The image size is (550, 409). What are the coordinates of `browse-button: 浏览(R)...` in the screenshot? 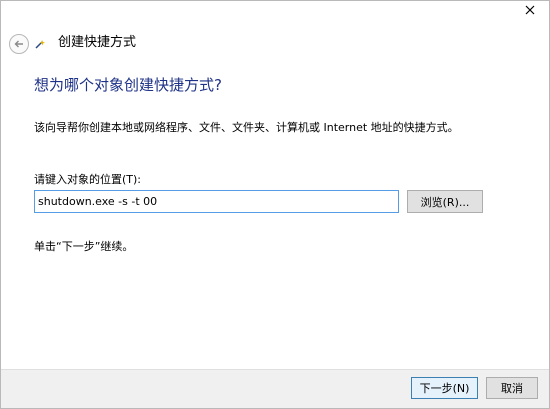 It's located at (445, 201).